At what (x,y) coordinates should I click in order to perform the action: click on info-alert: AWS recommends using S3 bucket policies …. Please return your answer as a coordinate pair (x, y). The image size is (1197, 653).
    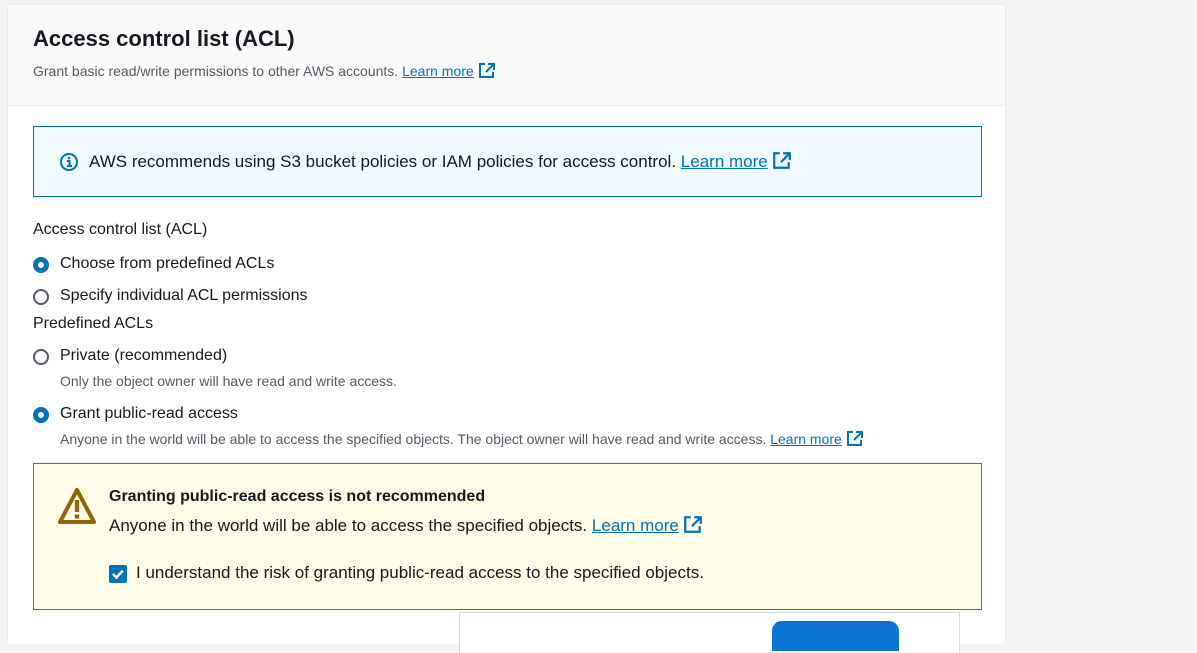
    Looking at the image, I should click on (507, 161).